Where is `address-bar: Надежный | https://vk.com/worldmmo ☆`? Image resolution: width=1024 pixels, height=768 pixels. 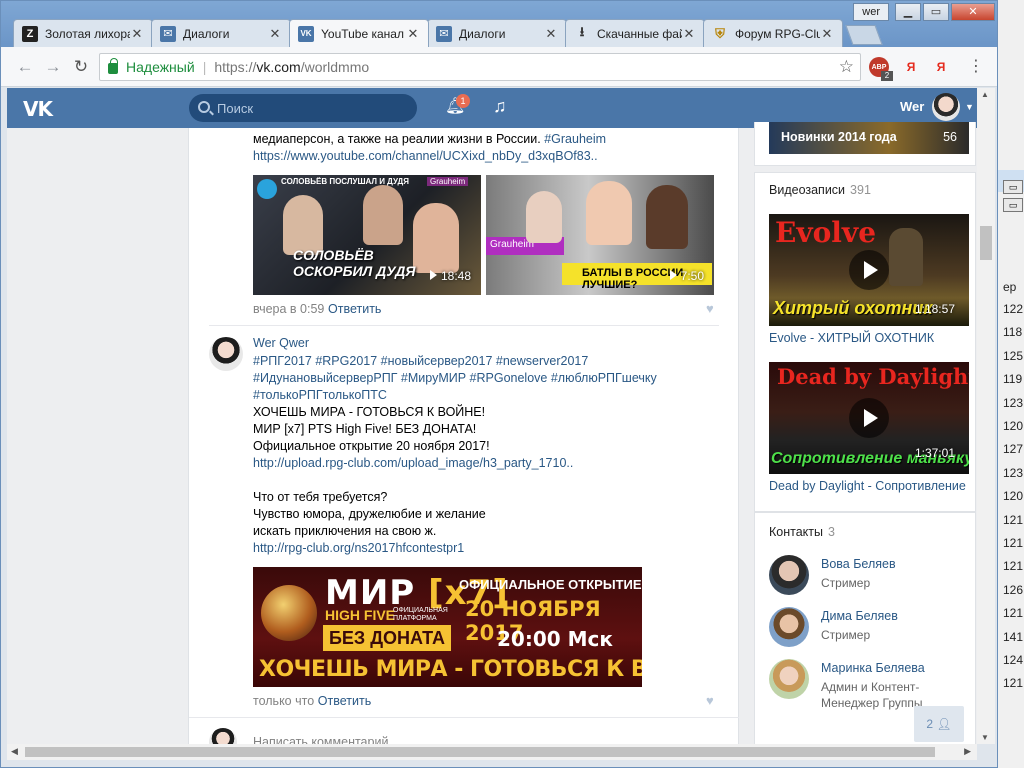 address-bar: Надежный | https://vk.com/worldmmo ☆ is located at coordinates (480, 67).